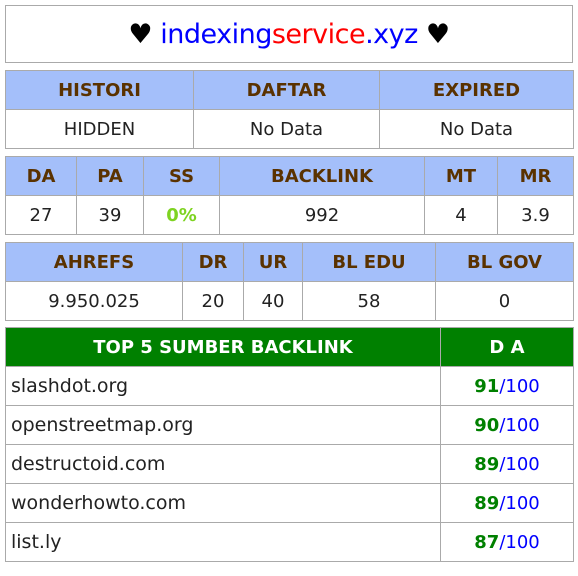 This screenshot has height=576, width=578. I want to click on header-top5: TOP 5 SUMBER BACKLINK, so click(223, 347).